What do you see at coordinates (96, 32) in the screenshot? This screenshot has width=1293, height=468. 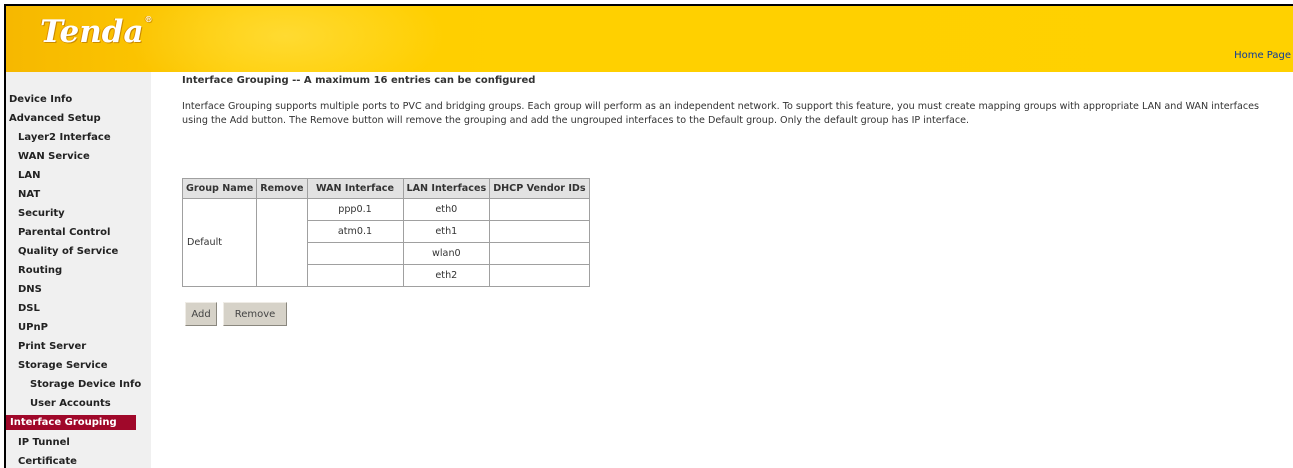 I see `tenda-logo: Tenda®` at bounding box center [96, 32].